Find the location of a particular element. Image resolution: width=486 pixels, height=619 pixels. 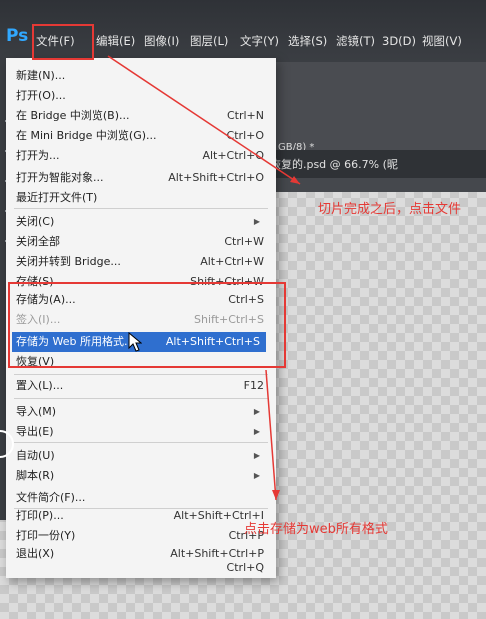

annotation-step2: 点击存储为web所有格式 is located at coordinates (316, 529).